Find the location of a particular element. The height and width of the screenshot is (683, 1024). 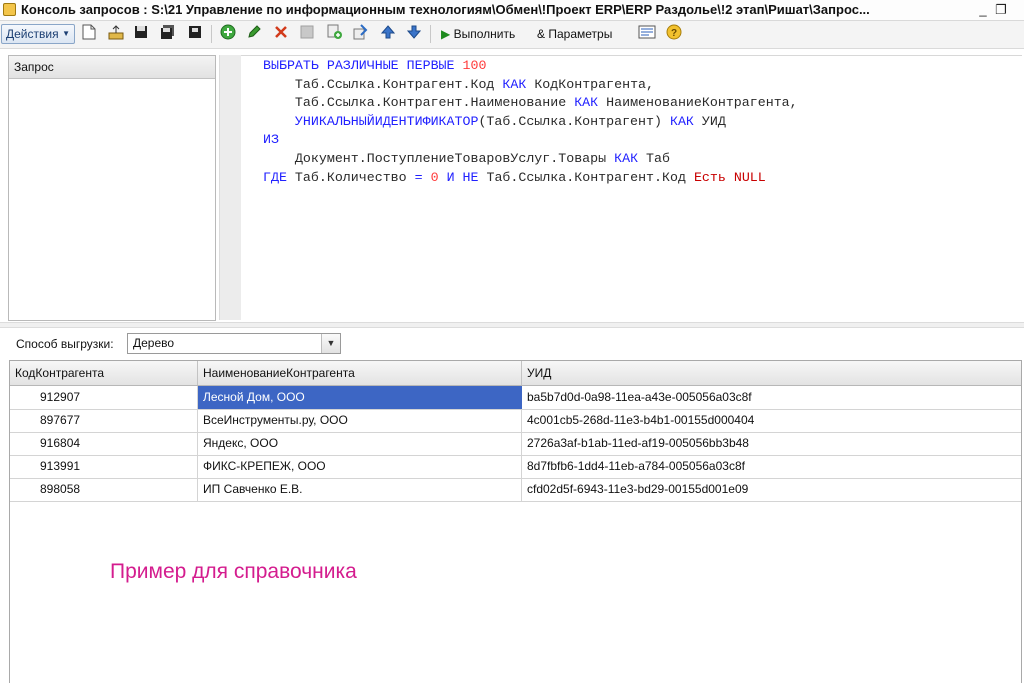

disabled-icon is located at coordinates (307, 34).